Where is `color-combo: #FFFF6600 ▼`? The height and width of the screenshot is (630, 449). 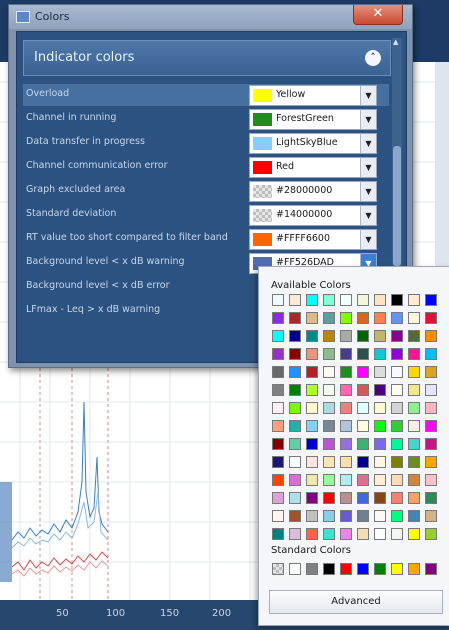
color-combo: #FFFF6600 ▼ is located at coordinates (313, 239).